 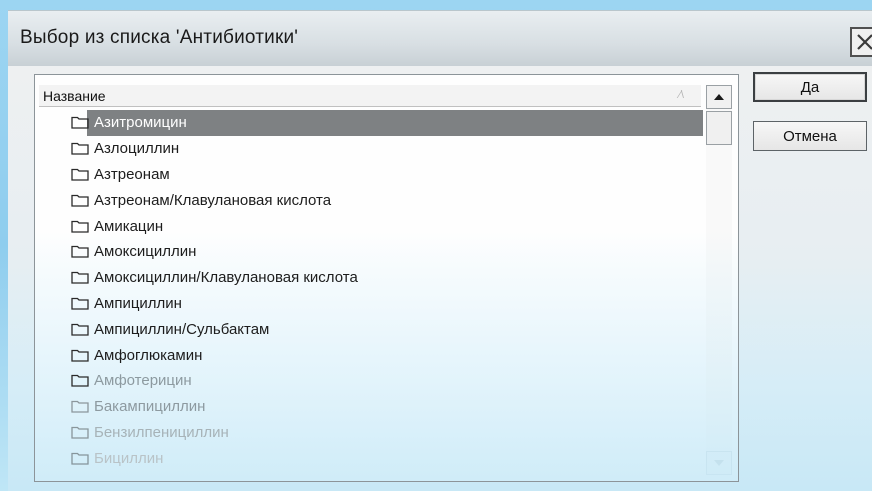 I want to click on arrow-down-icon, so click(x=719, y=463).